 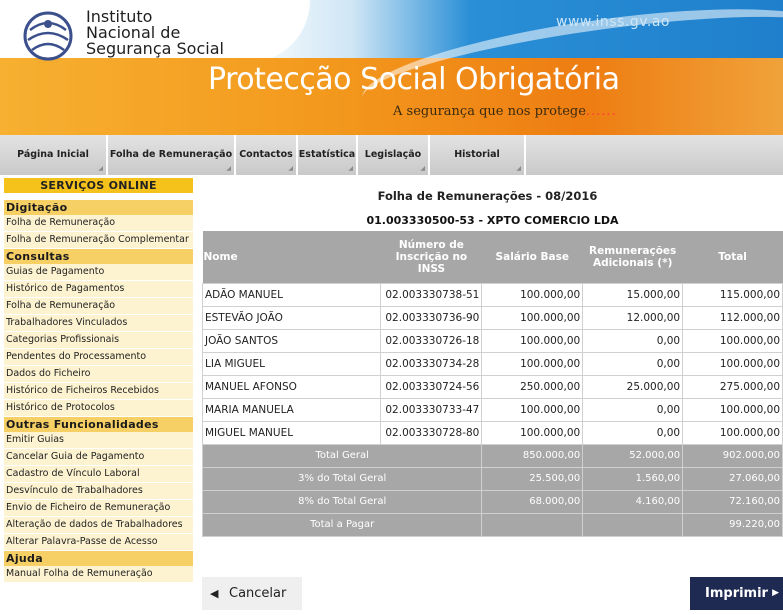 I want to click on sidebar-gap, so click(x=98, y=196).